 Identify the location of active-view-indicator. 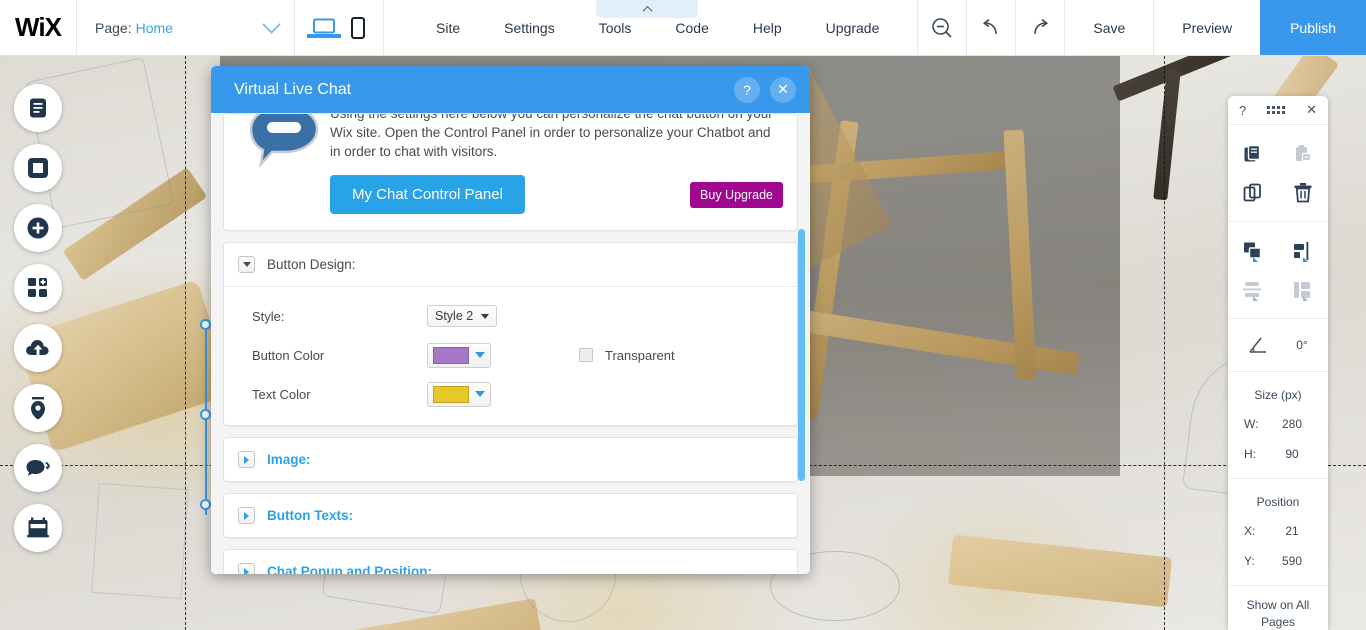
(324, 35).